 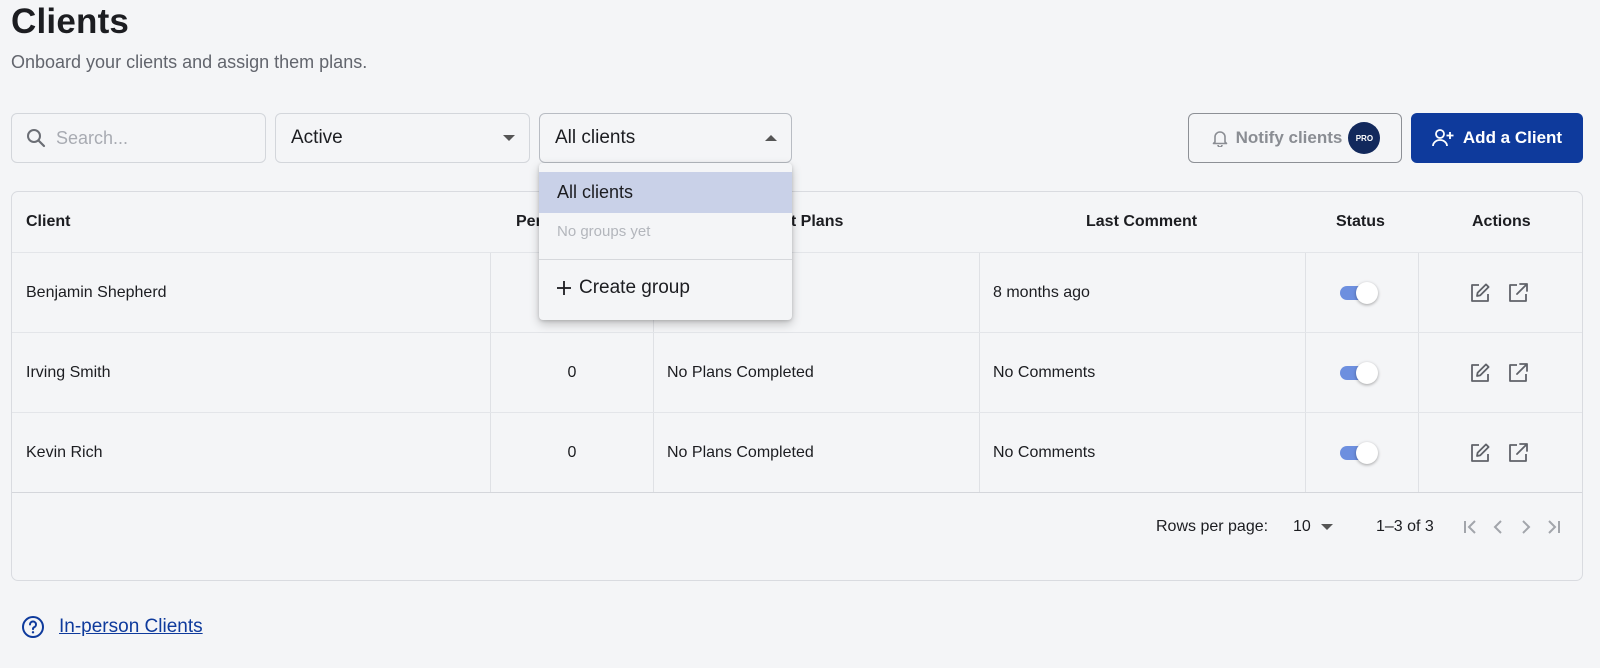 What do you see at coordinates (1212, 526) in the screenshot?
I see `rows-per-page-label: Rows per page:` at bounding box center [1212, 526].